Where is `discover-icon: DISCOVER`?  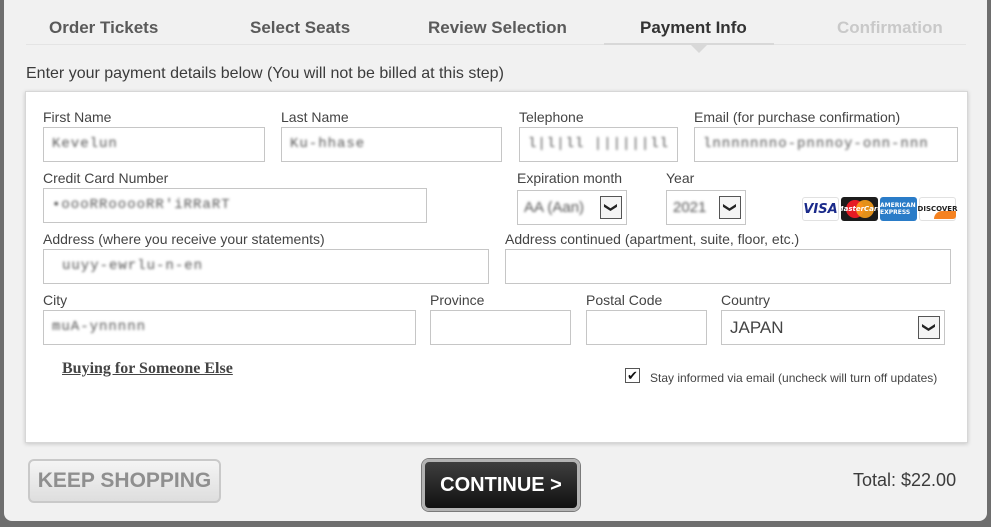 discover-icon: DISCOVER is located at coordinates (937, 209).